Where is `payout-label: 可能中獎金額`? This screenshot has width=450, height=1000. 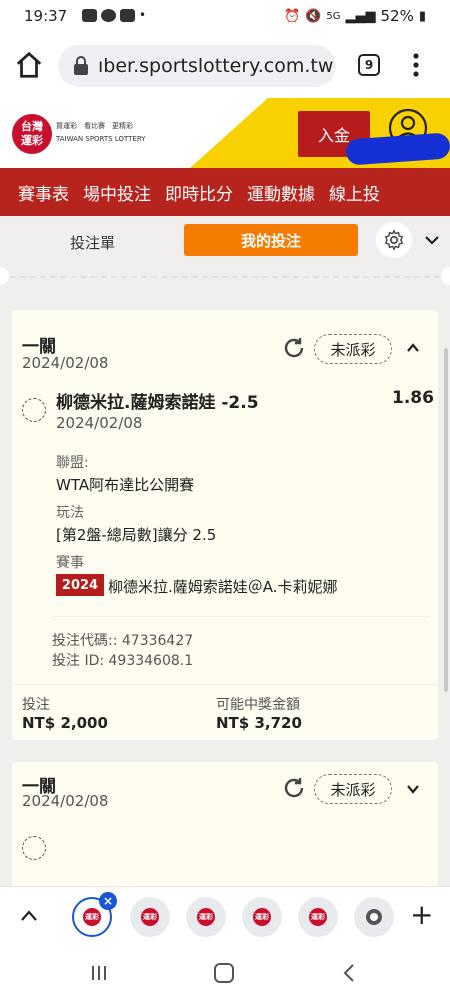
payout-label: 可能中獎金額 is located at coordinates (258, 705).